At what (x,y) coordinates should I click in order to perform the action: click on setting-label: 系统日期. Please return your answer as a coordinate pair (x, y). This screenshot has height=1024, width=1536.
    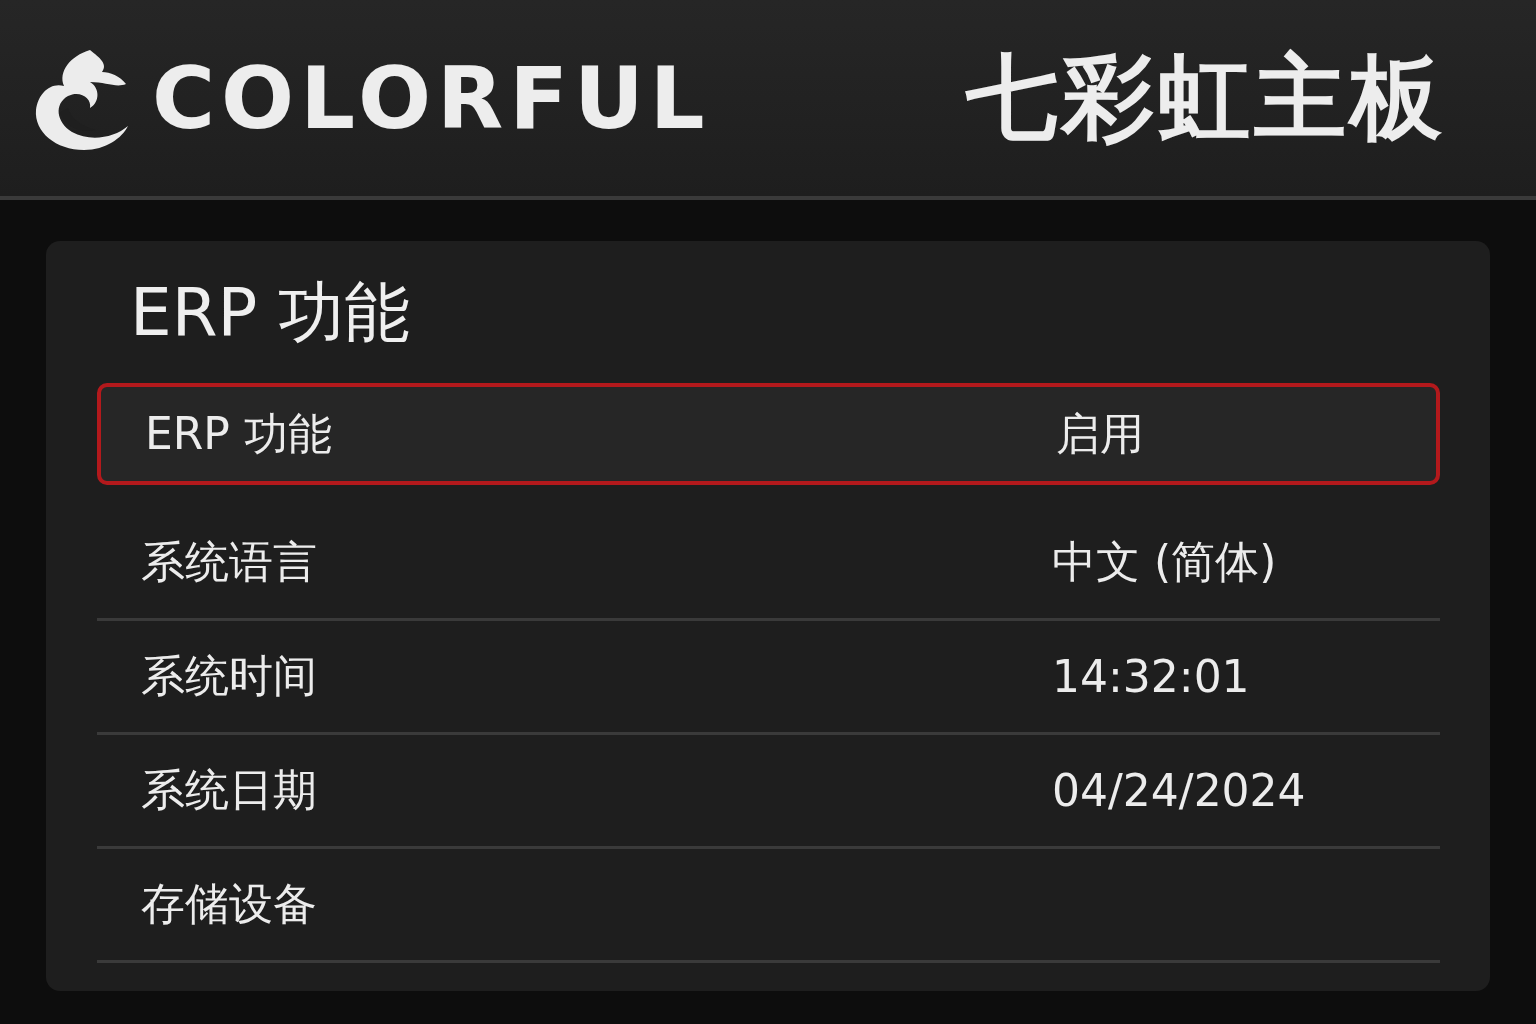
    Looking at the image, I should click on (229, 790).